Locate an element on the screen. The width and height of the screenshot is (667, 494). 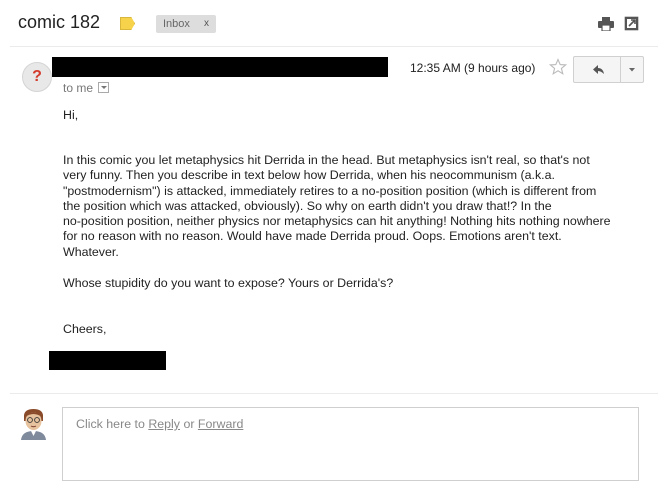
greeting-line: Hi, is located at coordinates (71, 115).